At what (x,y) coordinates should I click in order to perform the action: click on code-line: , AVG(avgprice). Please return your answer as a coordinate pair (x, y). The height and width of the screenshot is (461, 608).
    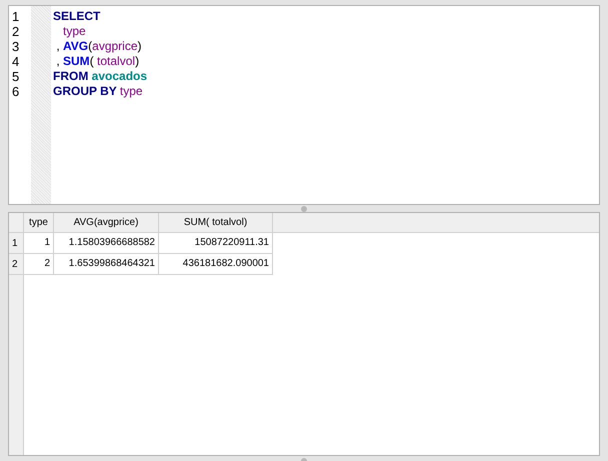
    Looking at the image, I should click on (98, 46).